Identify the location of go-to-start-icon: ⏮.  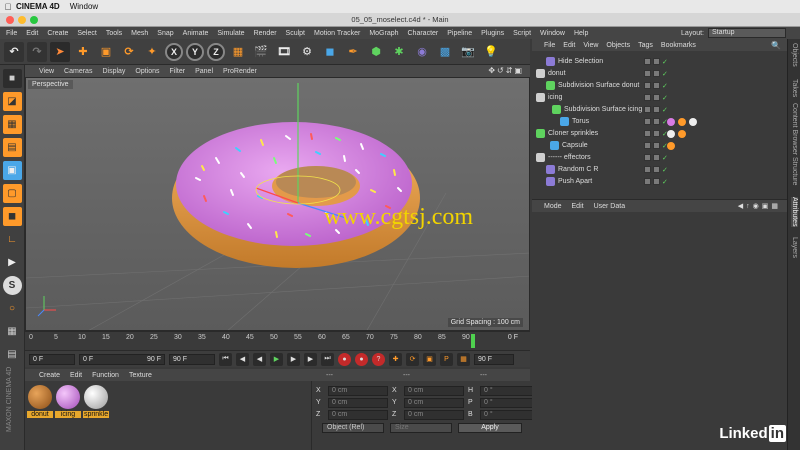
(225, 359).